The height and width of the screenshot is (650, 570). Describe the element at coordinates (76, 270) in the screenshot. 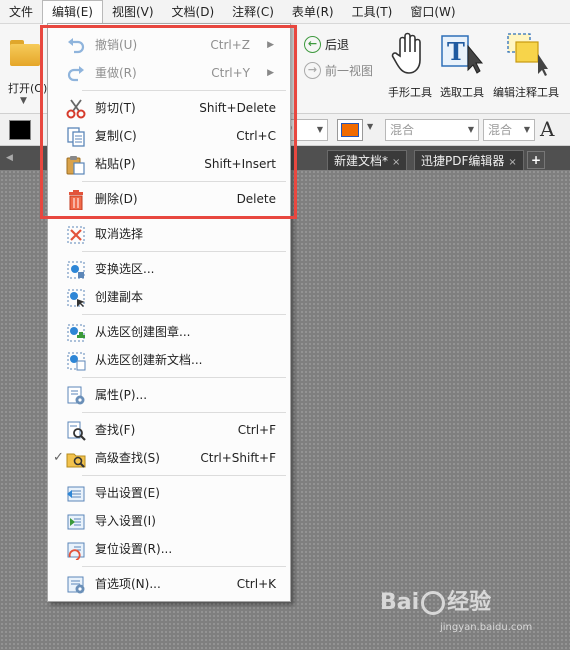

I see `transform-selection-icon` at that location.